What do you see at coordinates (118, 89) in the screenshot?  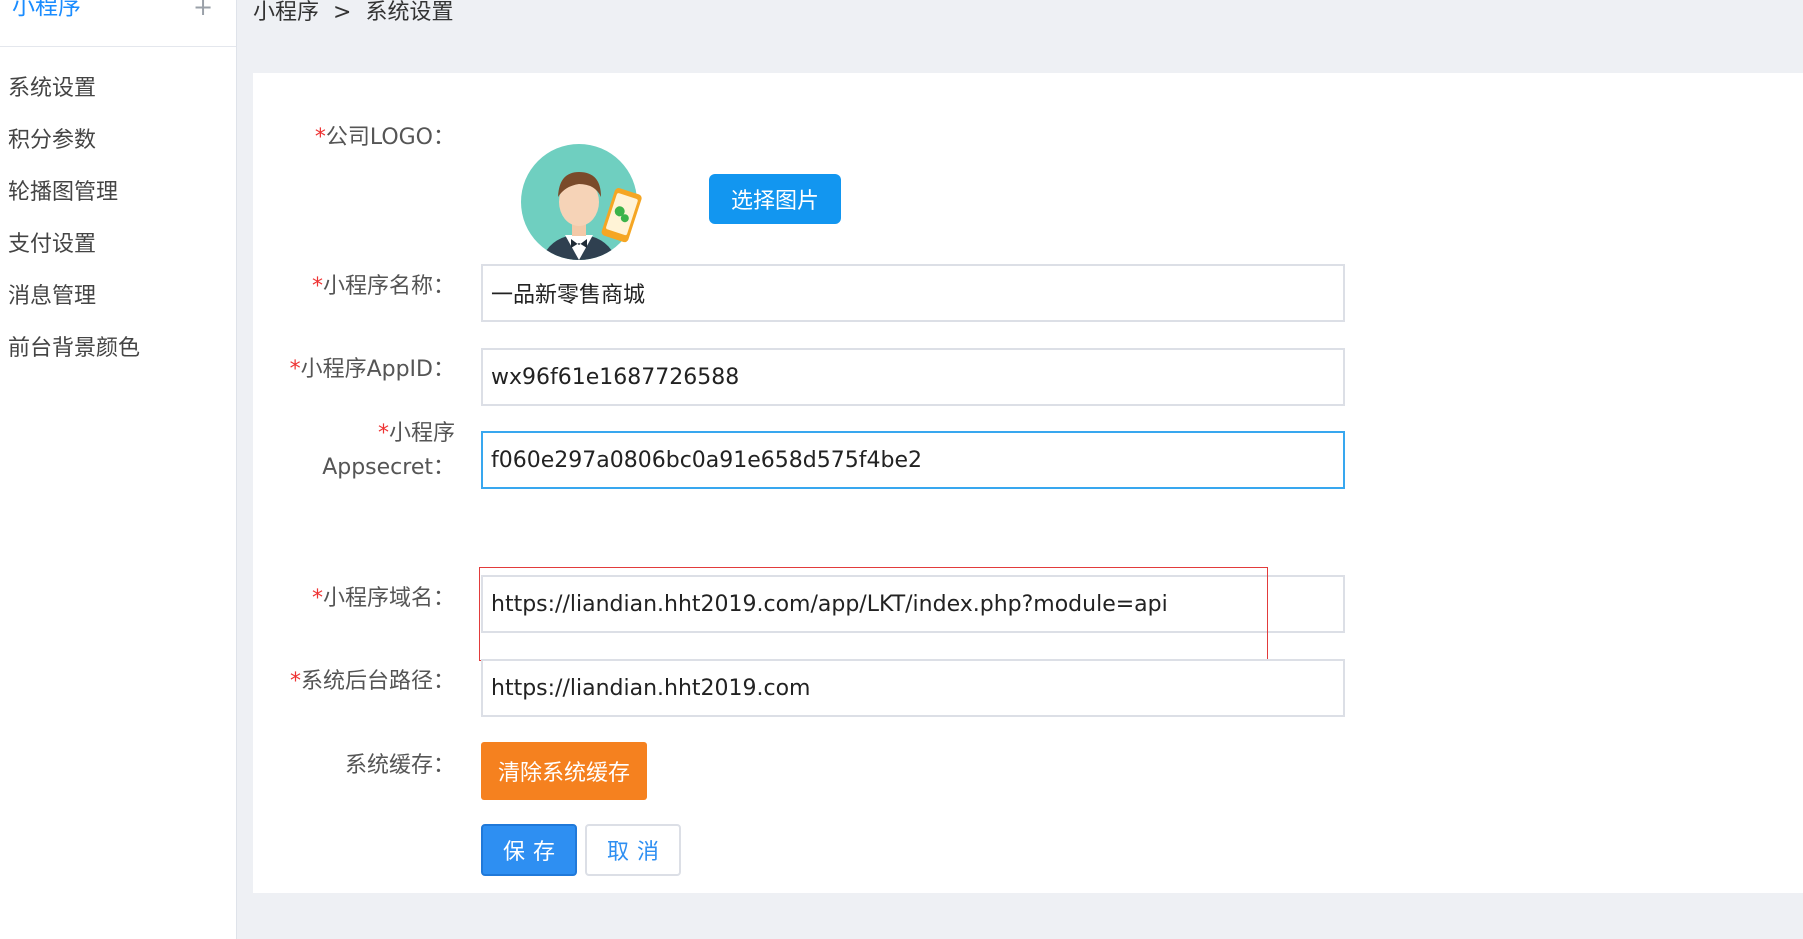 I see `sidebar-item-system-settings: 系统设置` at bounding box center [118, 89].